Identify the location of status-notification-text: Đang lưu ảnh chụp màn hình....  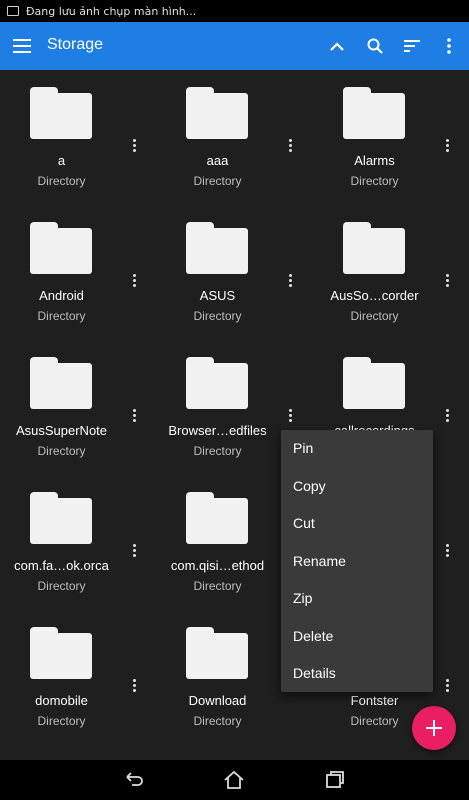
(111, 11).